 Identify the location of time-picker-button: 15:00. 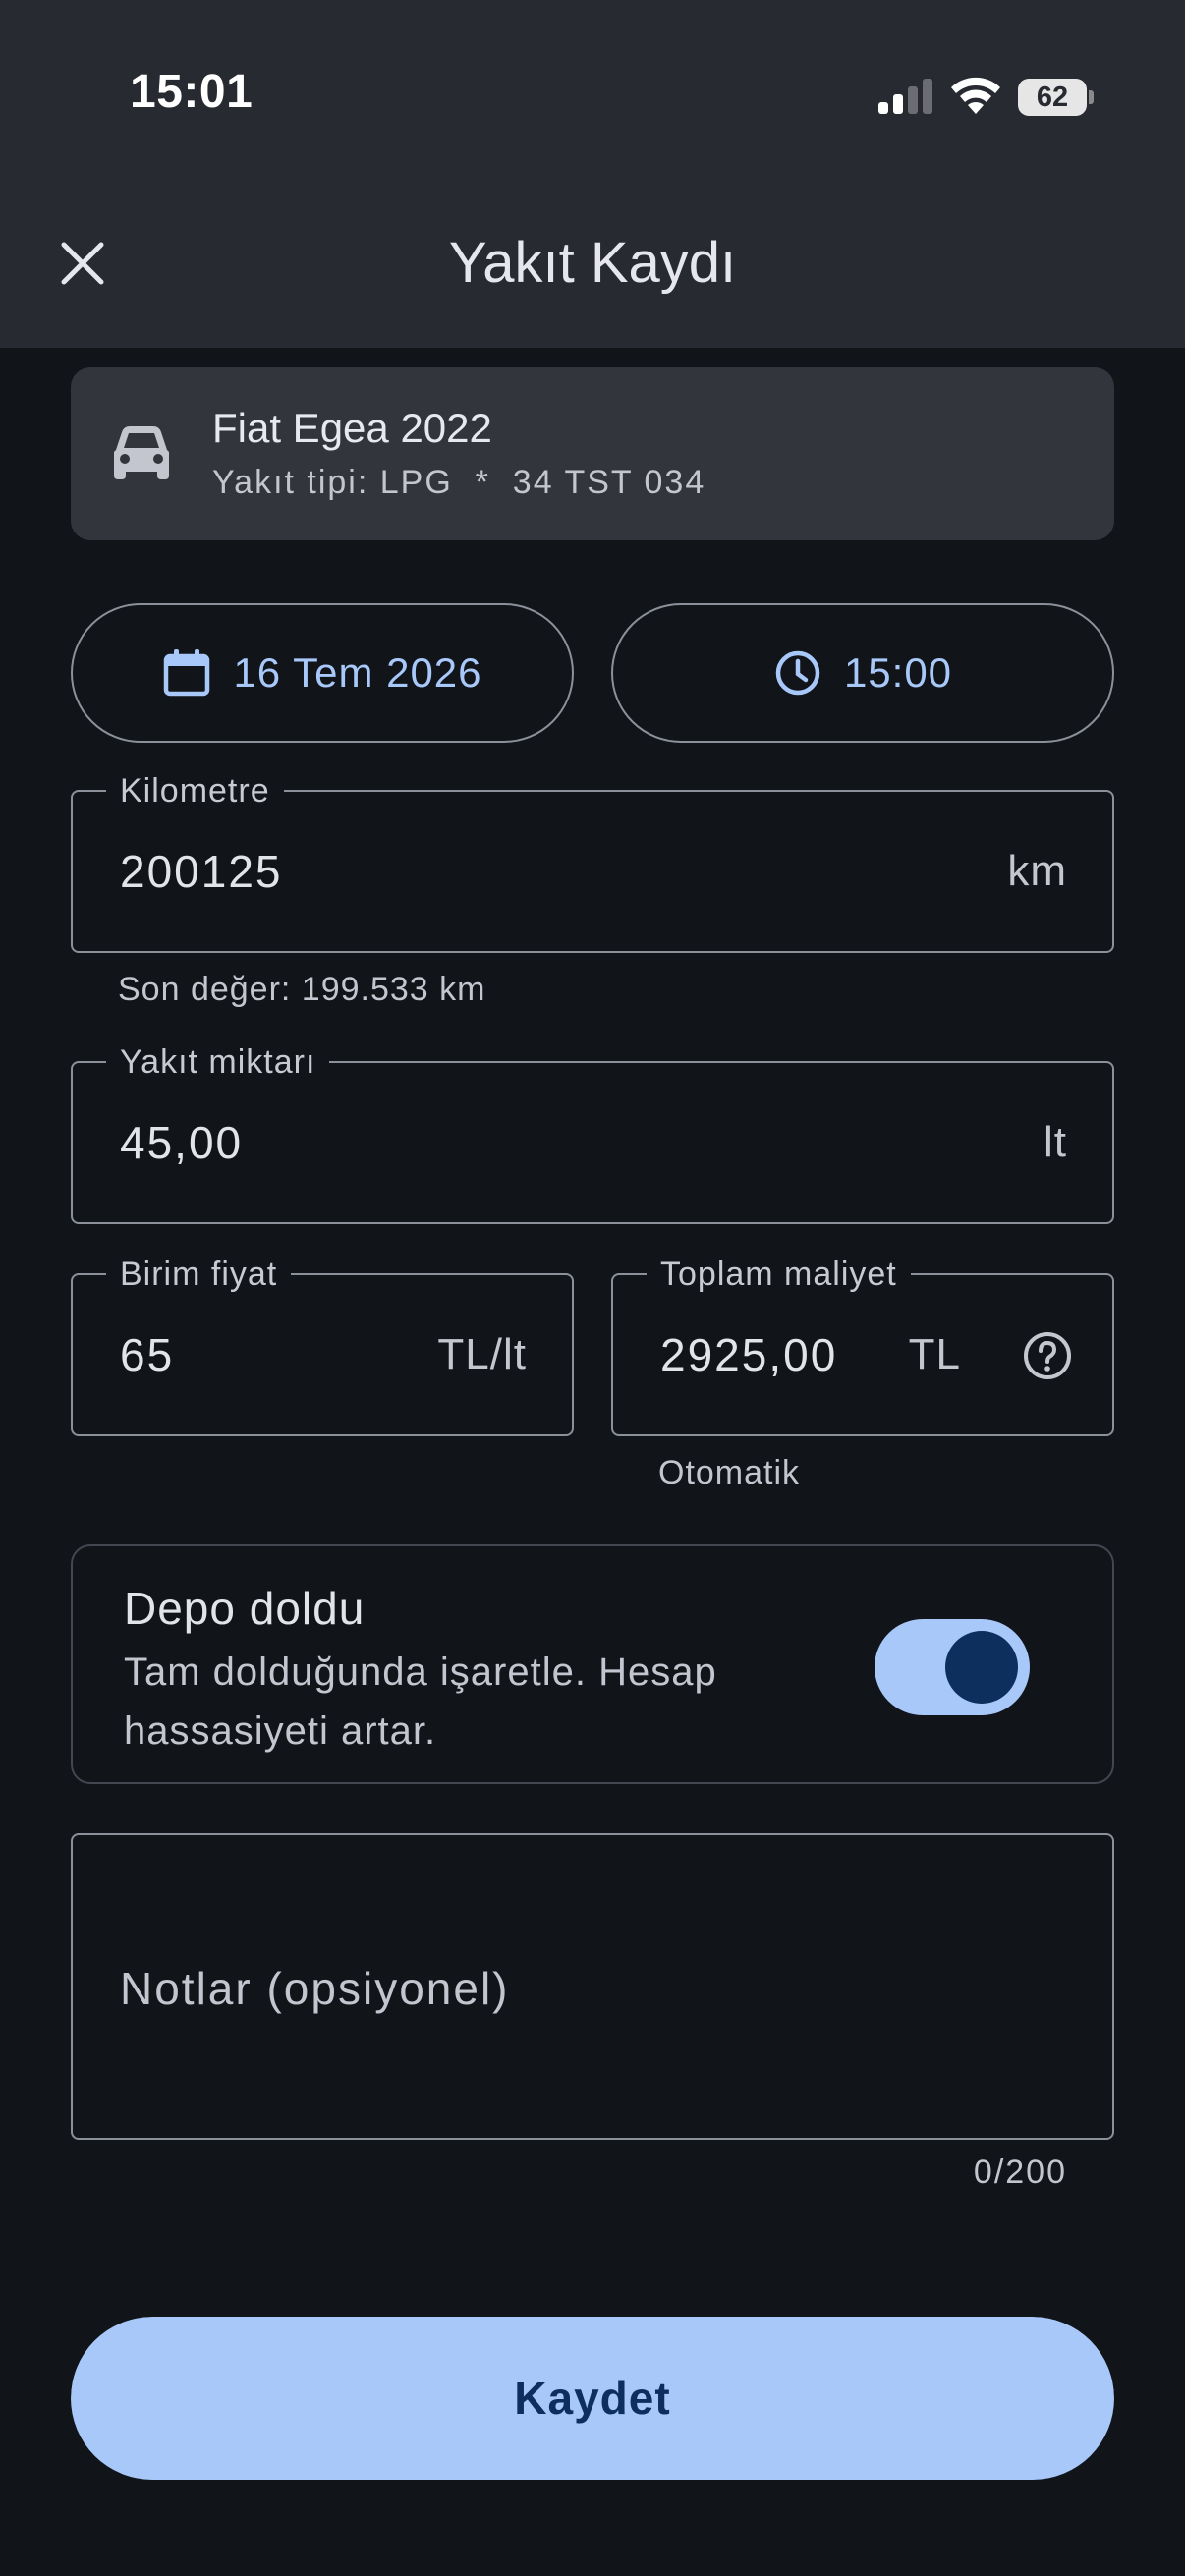
(863, 673).